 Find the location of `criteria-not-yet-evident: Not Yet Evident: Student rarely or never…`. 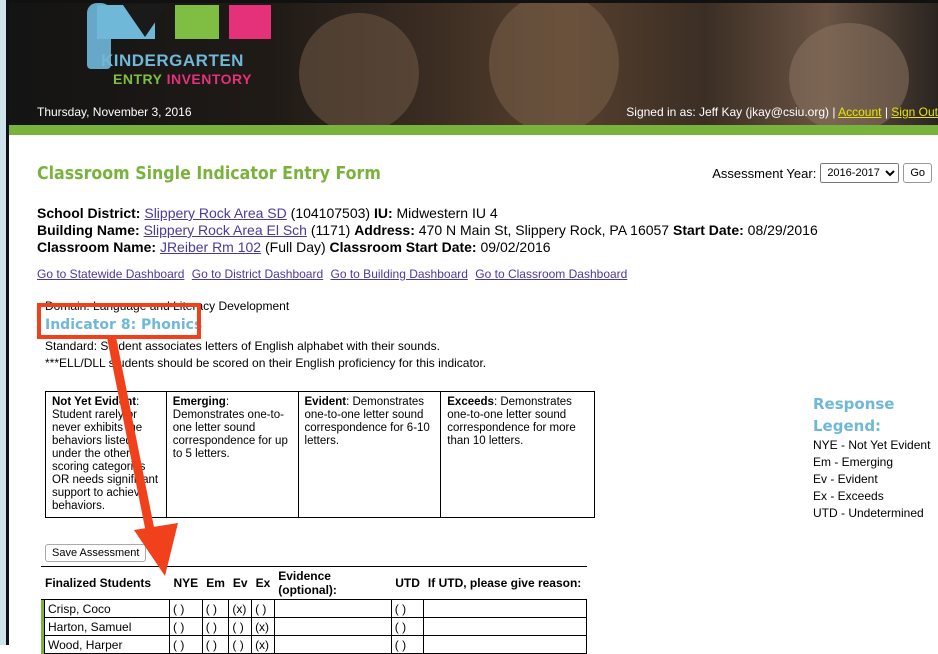

criteria-not-yet-evident: Not Yet Evident: Student rarely or never… is located at coordinates (106, 454).